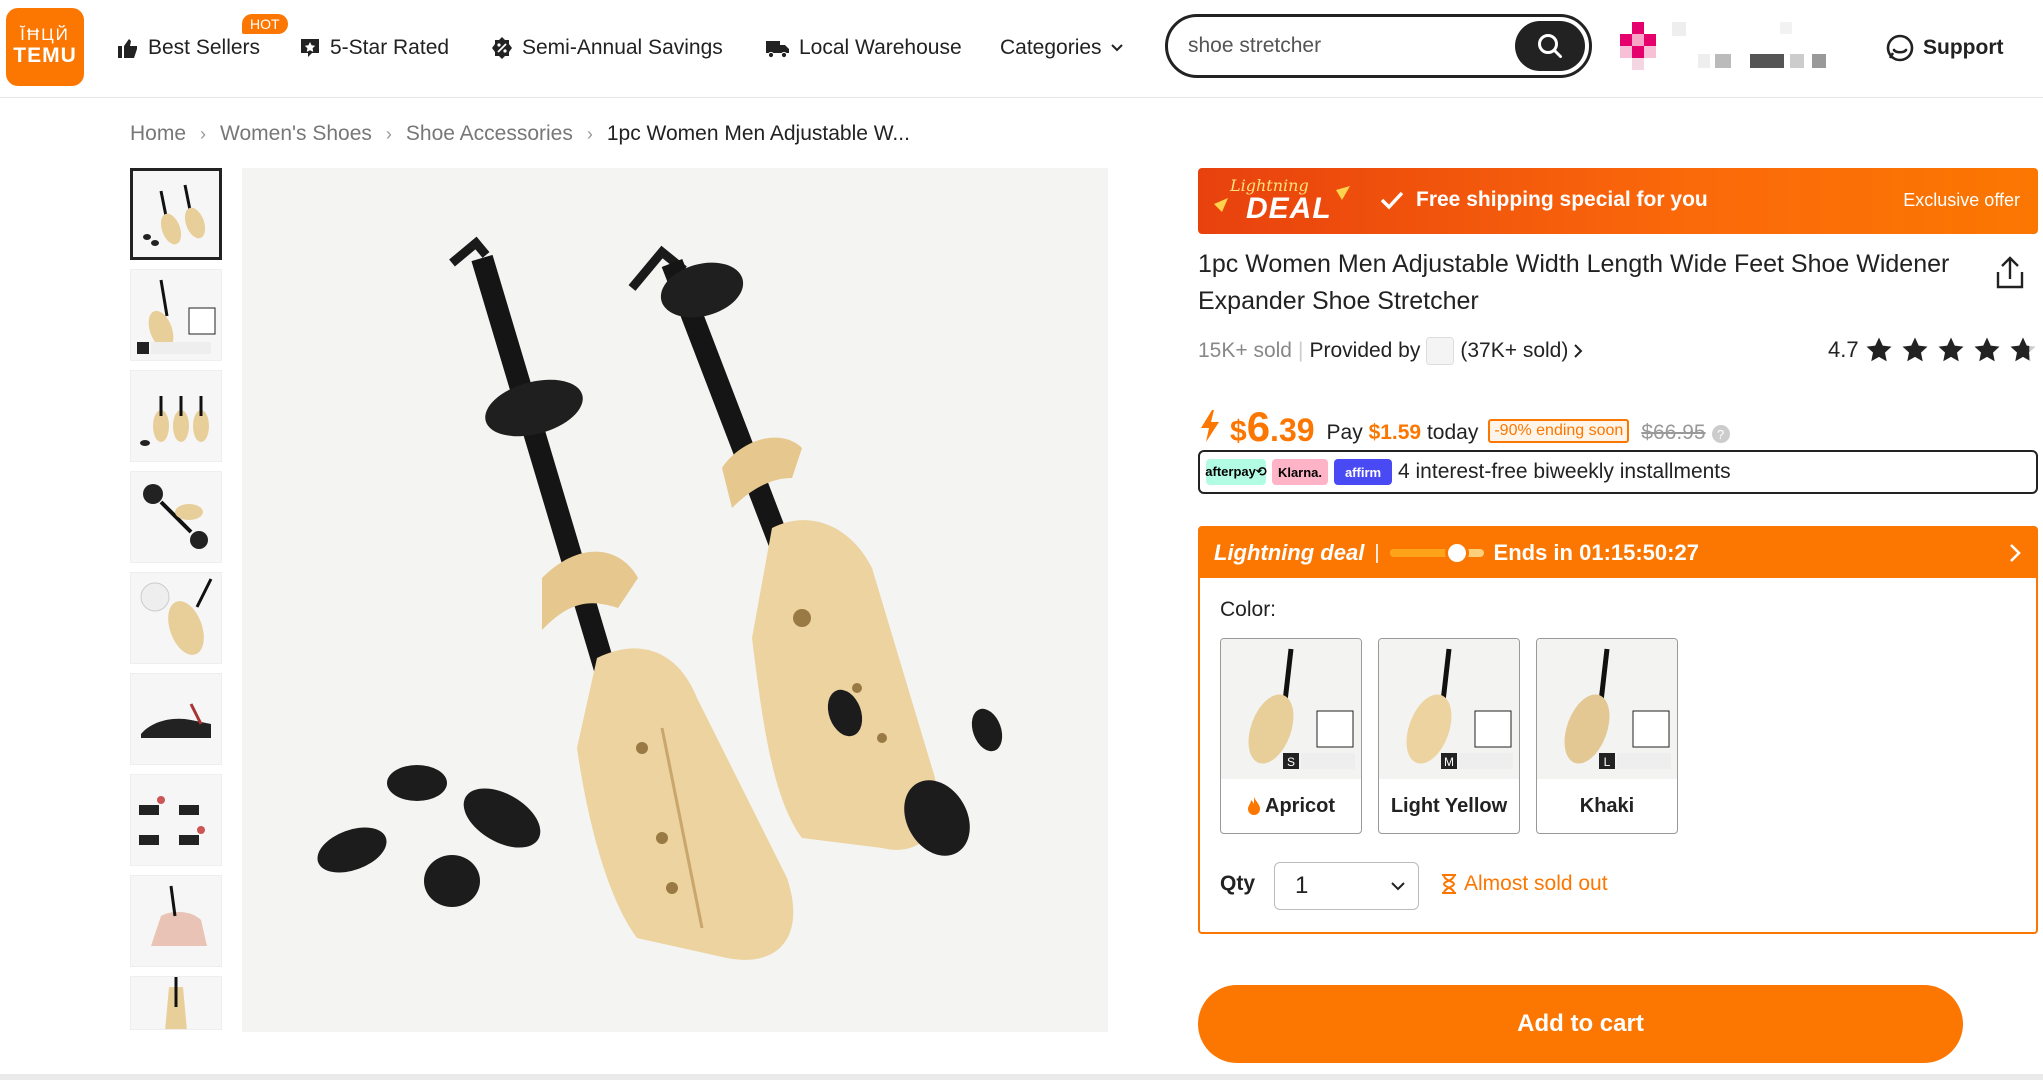 Image resolution: width=2043 pixels, height=1080 pixels. Describe the element at coordinates (1524, 884) in the screenshot. I see `stock-warning: Almost sold out` at that location.